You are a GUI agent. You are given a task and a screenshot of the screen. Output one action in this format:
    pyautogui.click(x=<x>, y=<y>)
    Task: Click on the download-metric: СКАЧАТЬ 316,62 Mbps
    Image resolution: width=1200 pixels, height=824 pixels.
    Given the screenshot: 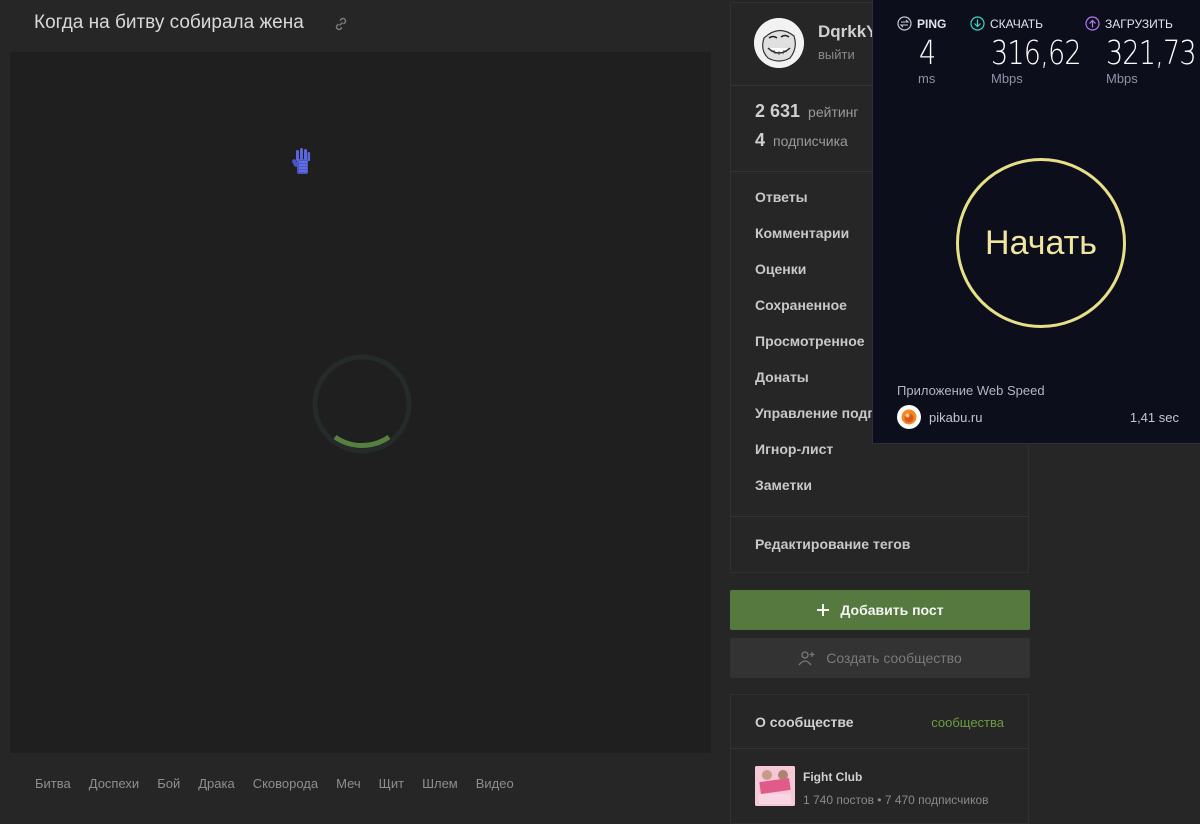 What is the action you would take?
    pyautogui.click(x=1035, y=51)
    